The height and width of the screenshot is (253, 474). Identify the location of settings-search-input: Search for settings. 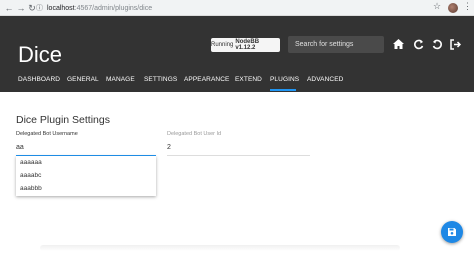
(336, 44).